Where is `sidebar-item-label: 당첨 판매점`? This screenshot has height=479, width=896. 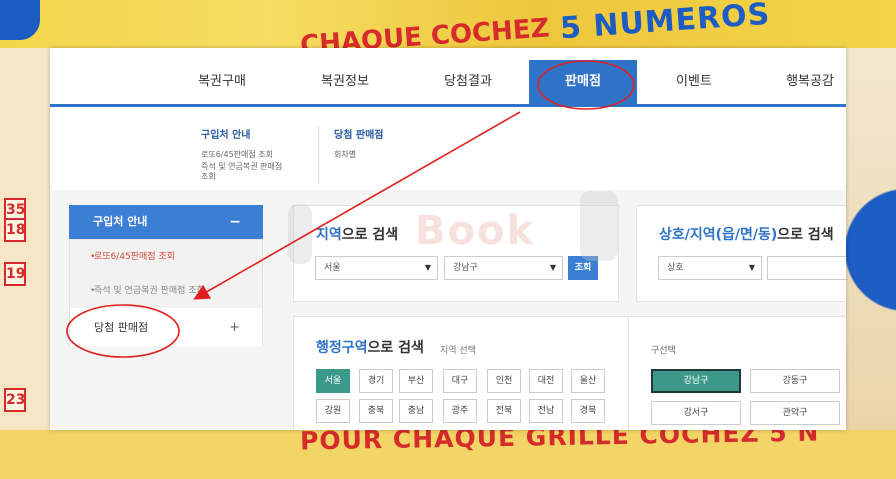 sidebar-item-label: 당첨 판매점 is located at coordinates (121, 327).